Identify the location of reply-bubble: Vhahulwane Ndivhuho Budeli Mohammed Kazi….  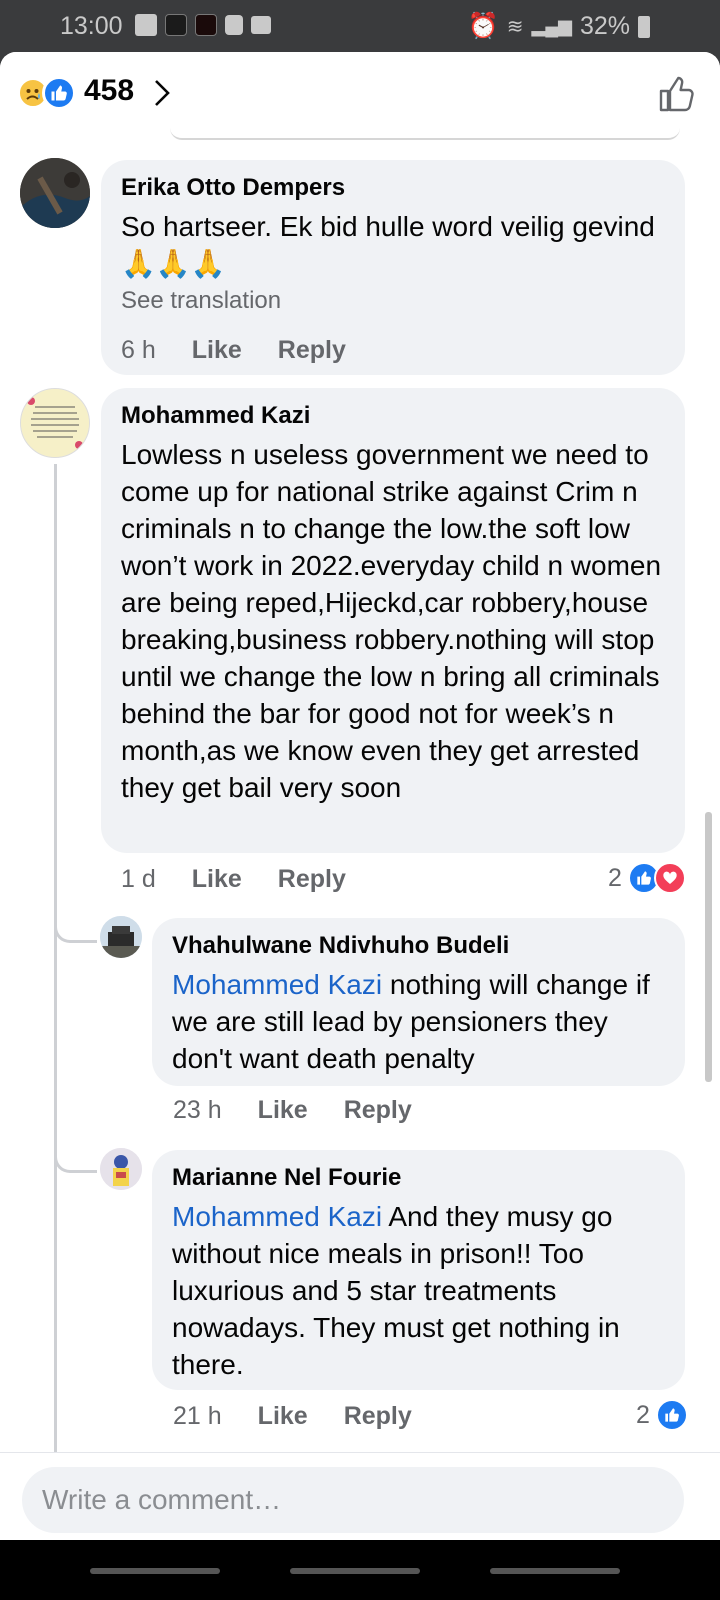
(418, 1002).